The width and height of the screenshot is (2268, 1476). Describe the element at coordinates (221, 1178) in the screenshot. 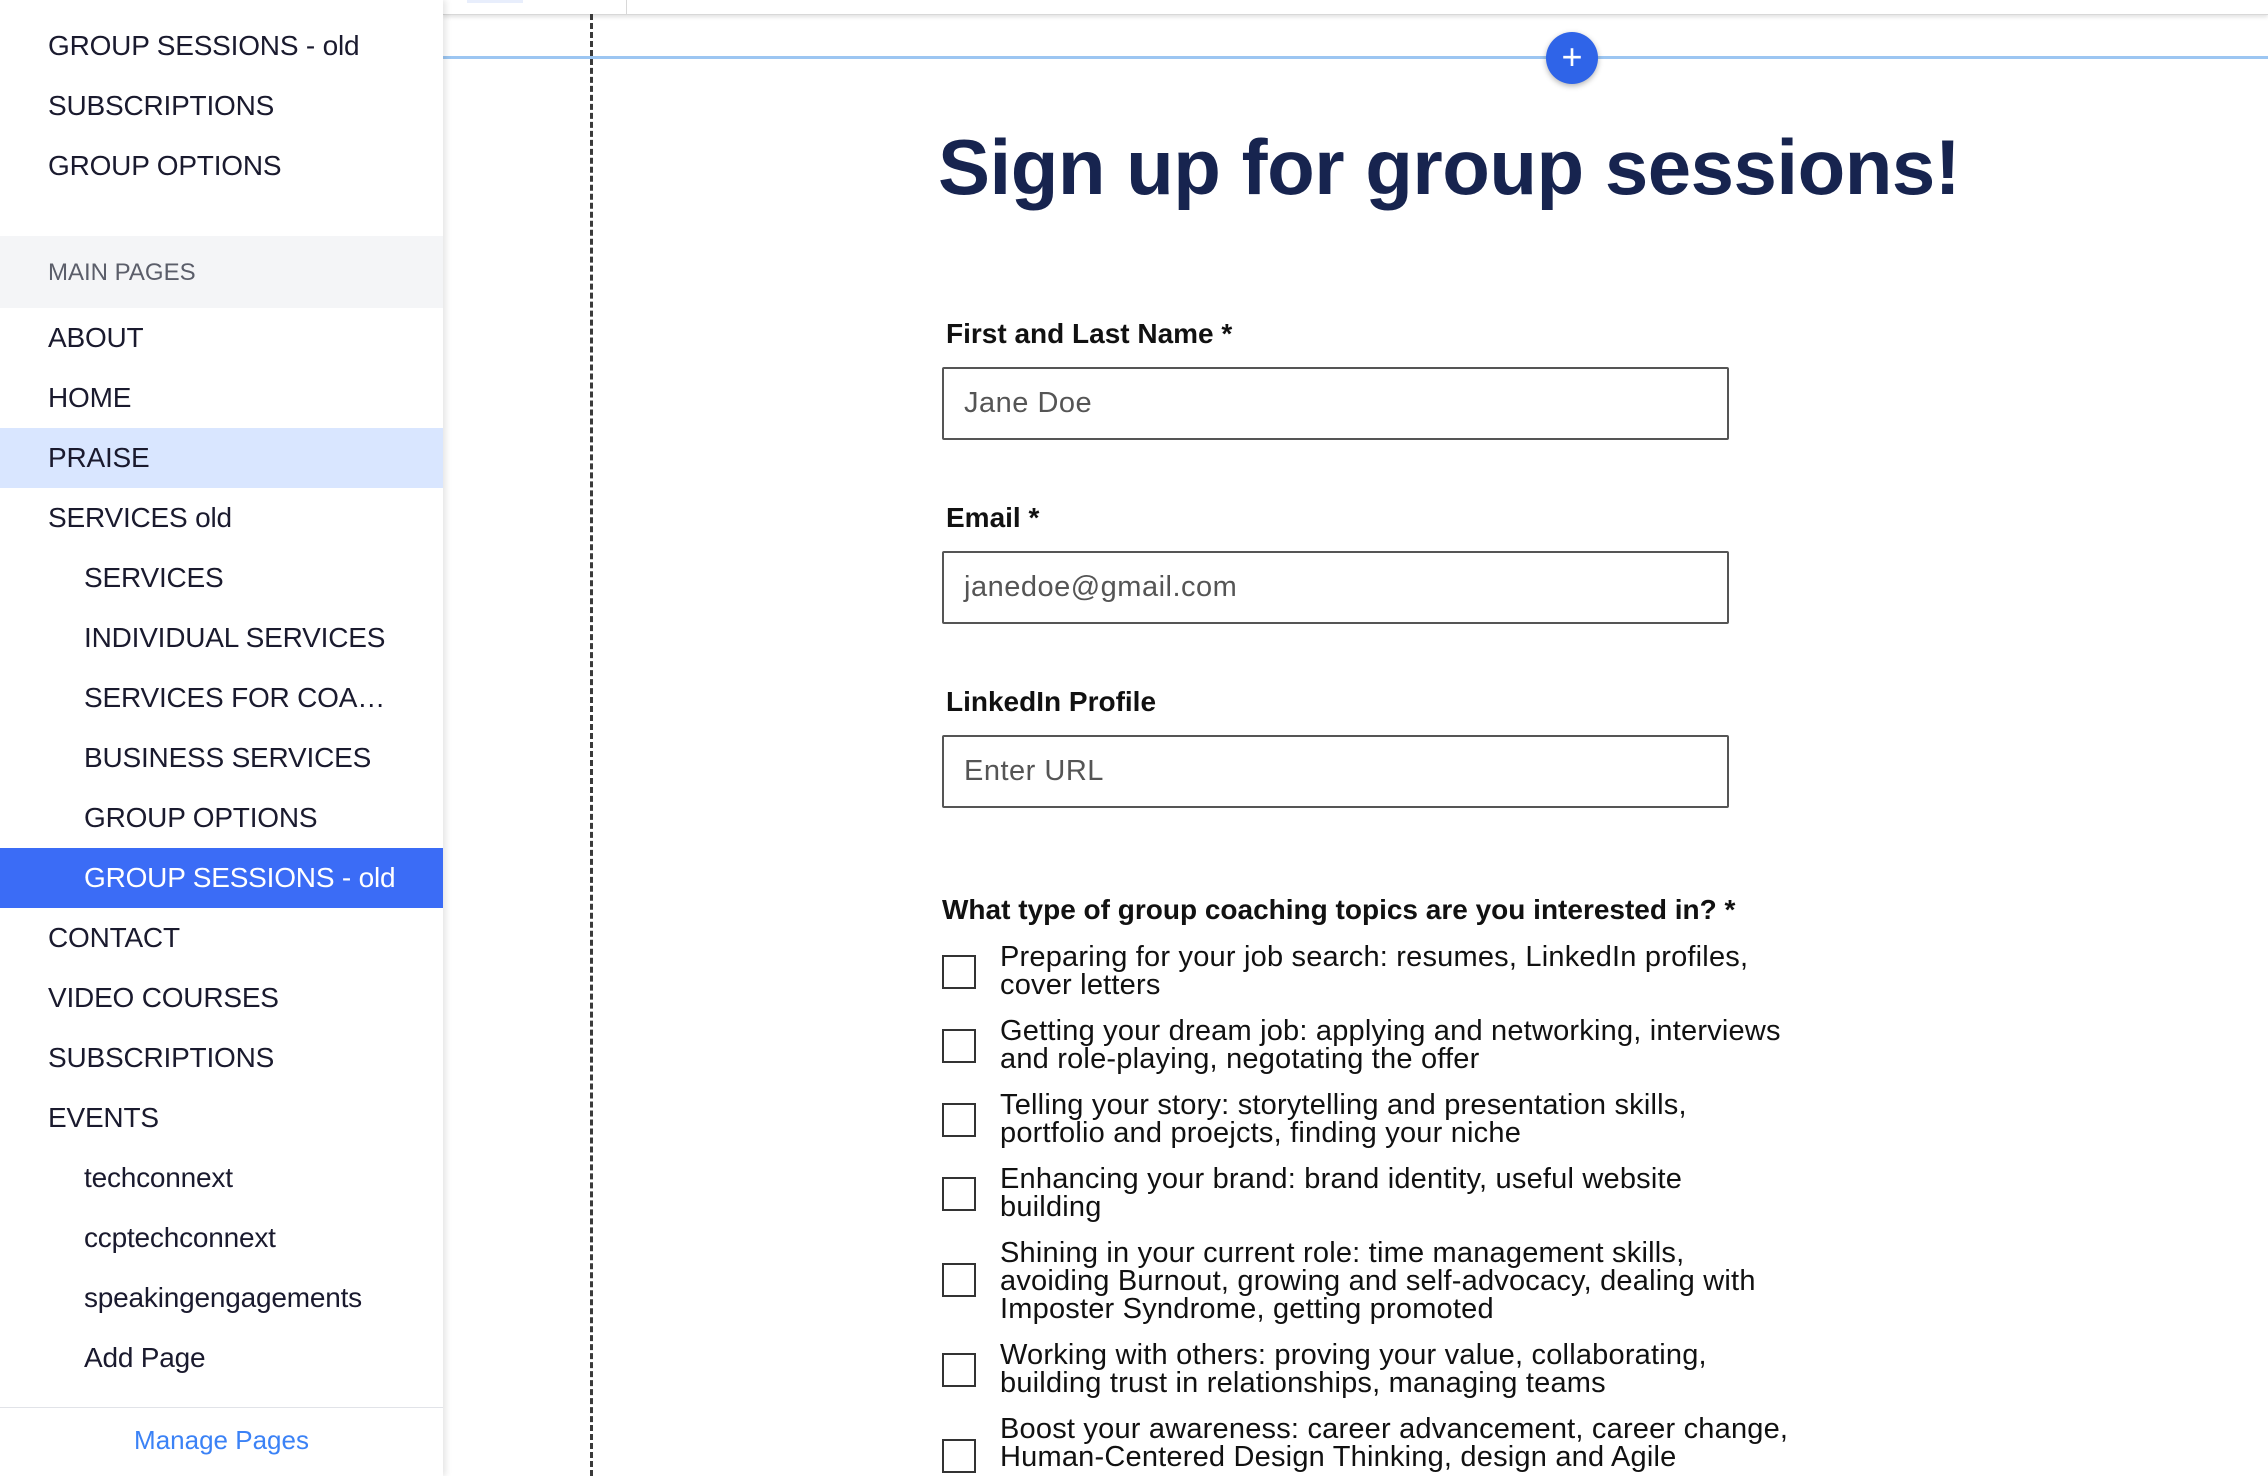

I see `page-item-techconnext: techconnext` at that location.